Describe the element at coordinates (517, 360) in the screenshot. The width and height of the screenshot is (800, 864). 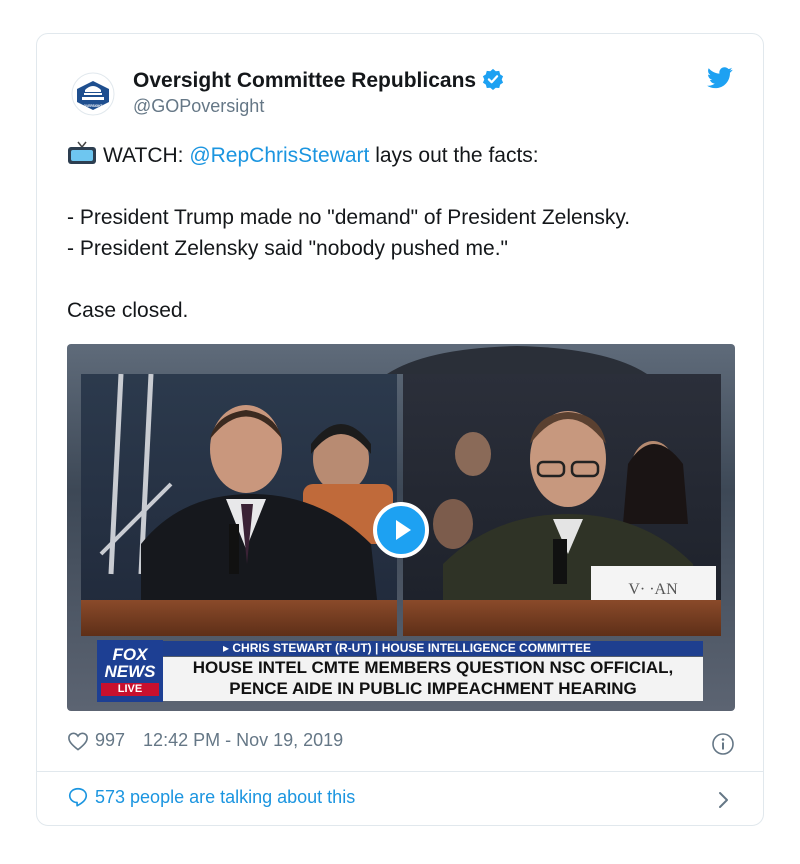
I see `capitol-dome-graphic` at that location.